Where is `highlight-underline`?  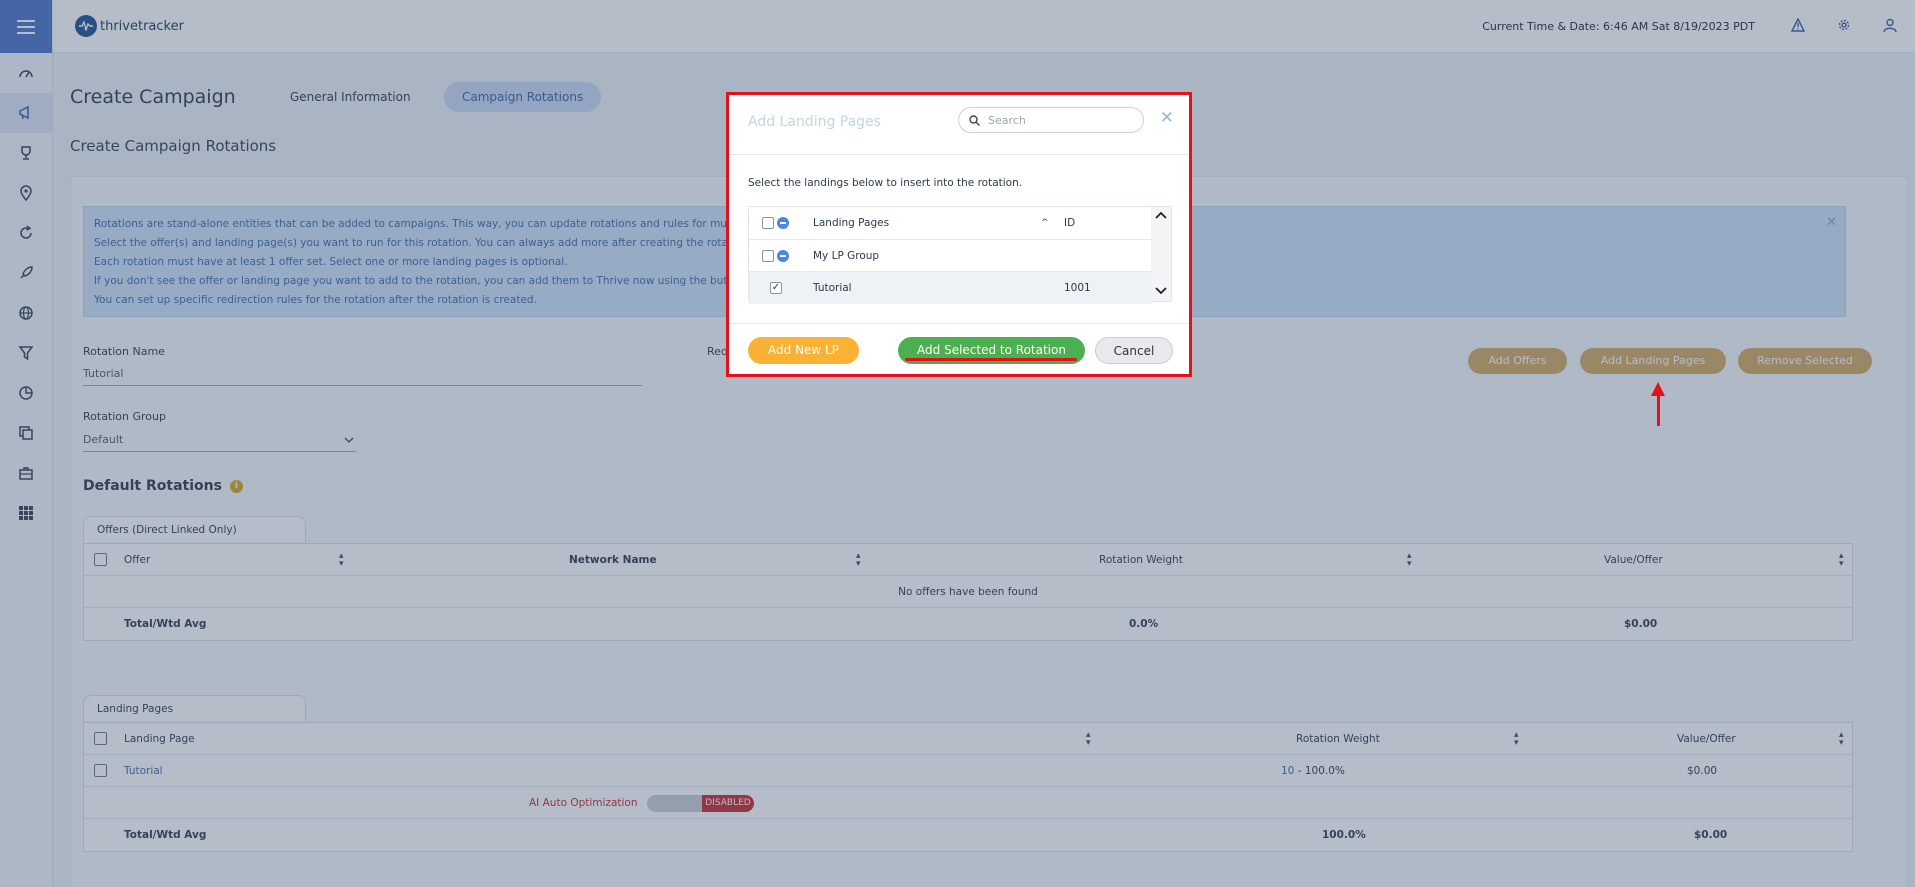 highlight-underline is located at coordinates (991, 359).